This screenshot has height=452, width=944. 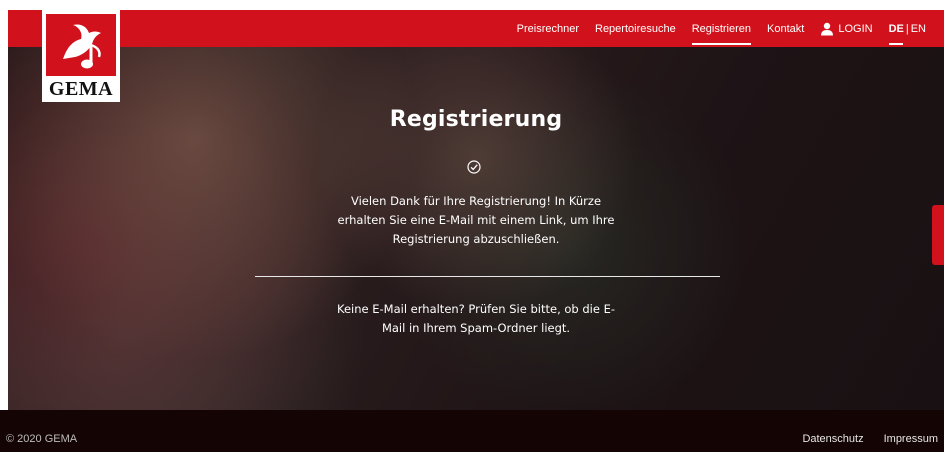 What do you see at coordinates (474, 167) in the screenshot?
I see `check-circle-icon` at bounding box center [474, 167].